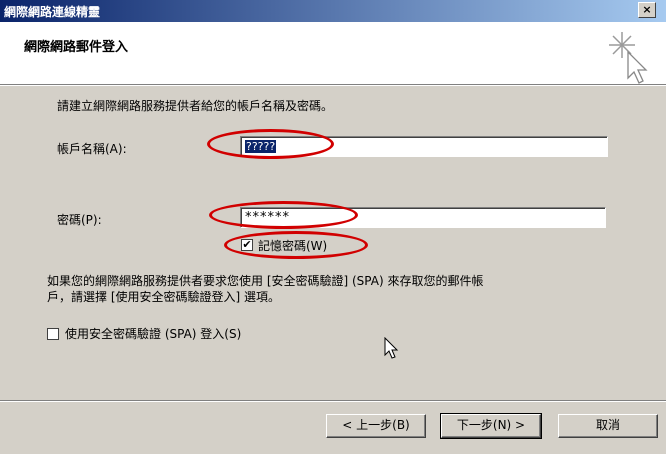 The width and height of the screenshot is (666, 454). I want to click on cancel-button: 取消, so click(608, 426).